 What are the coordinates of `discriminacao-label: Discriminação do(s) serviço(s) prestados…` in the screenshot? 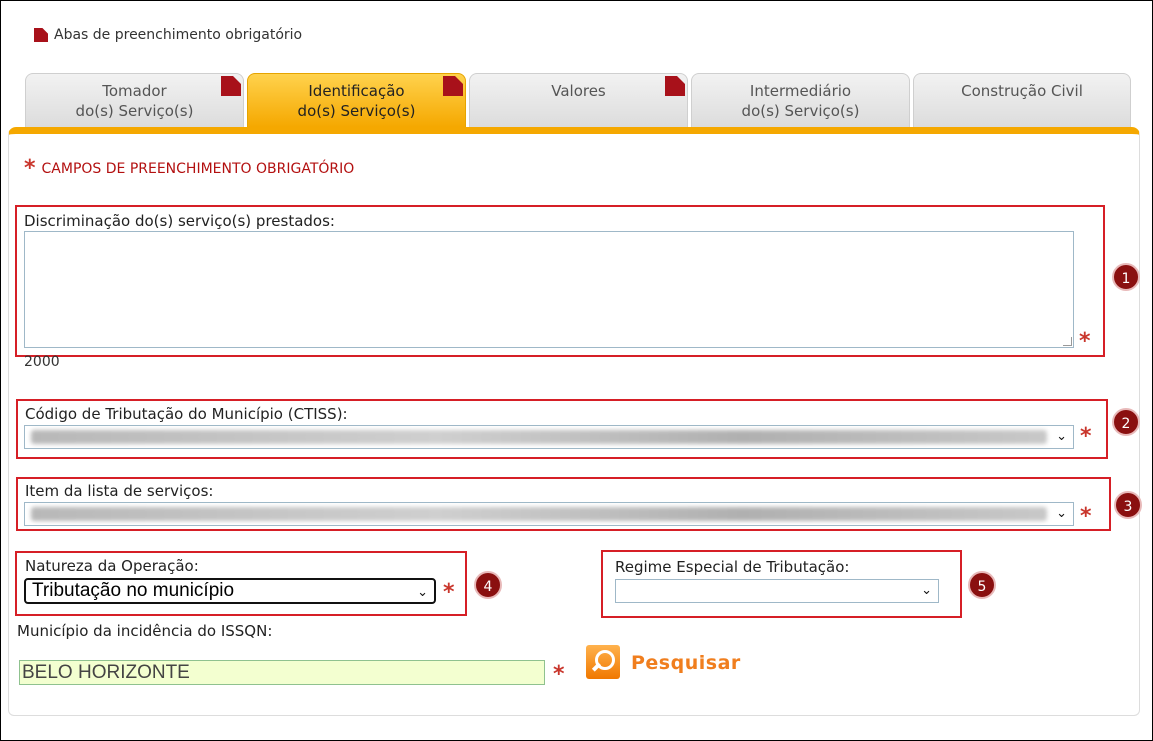 It's located at (179, 221).